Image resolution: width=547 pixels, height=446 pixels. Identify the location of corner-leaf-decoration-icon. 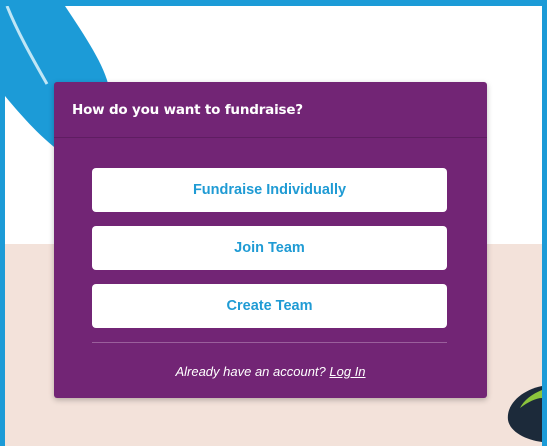
(524, 414).